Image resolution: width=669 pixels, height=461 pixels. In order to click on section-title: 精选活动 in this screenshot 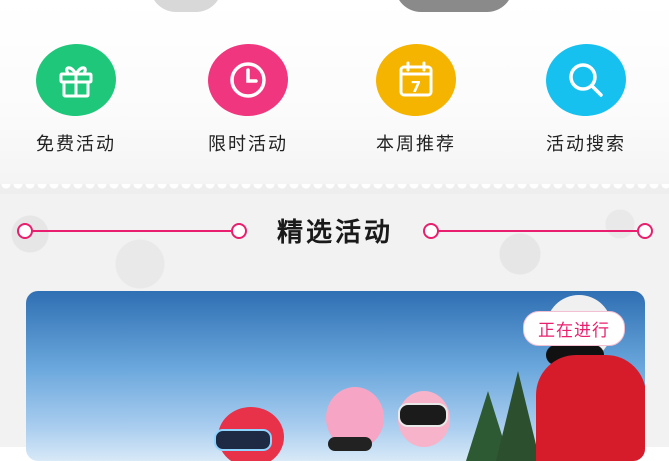, I will do `click(334, 233)`.